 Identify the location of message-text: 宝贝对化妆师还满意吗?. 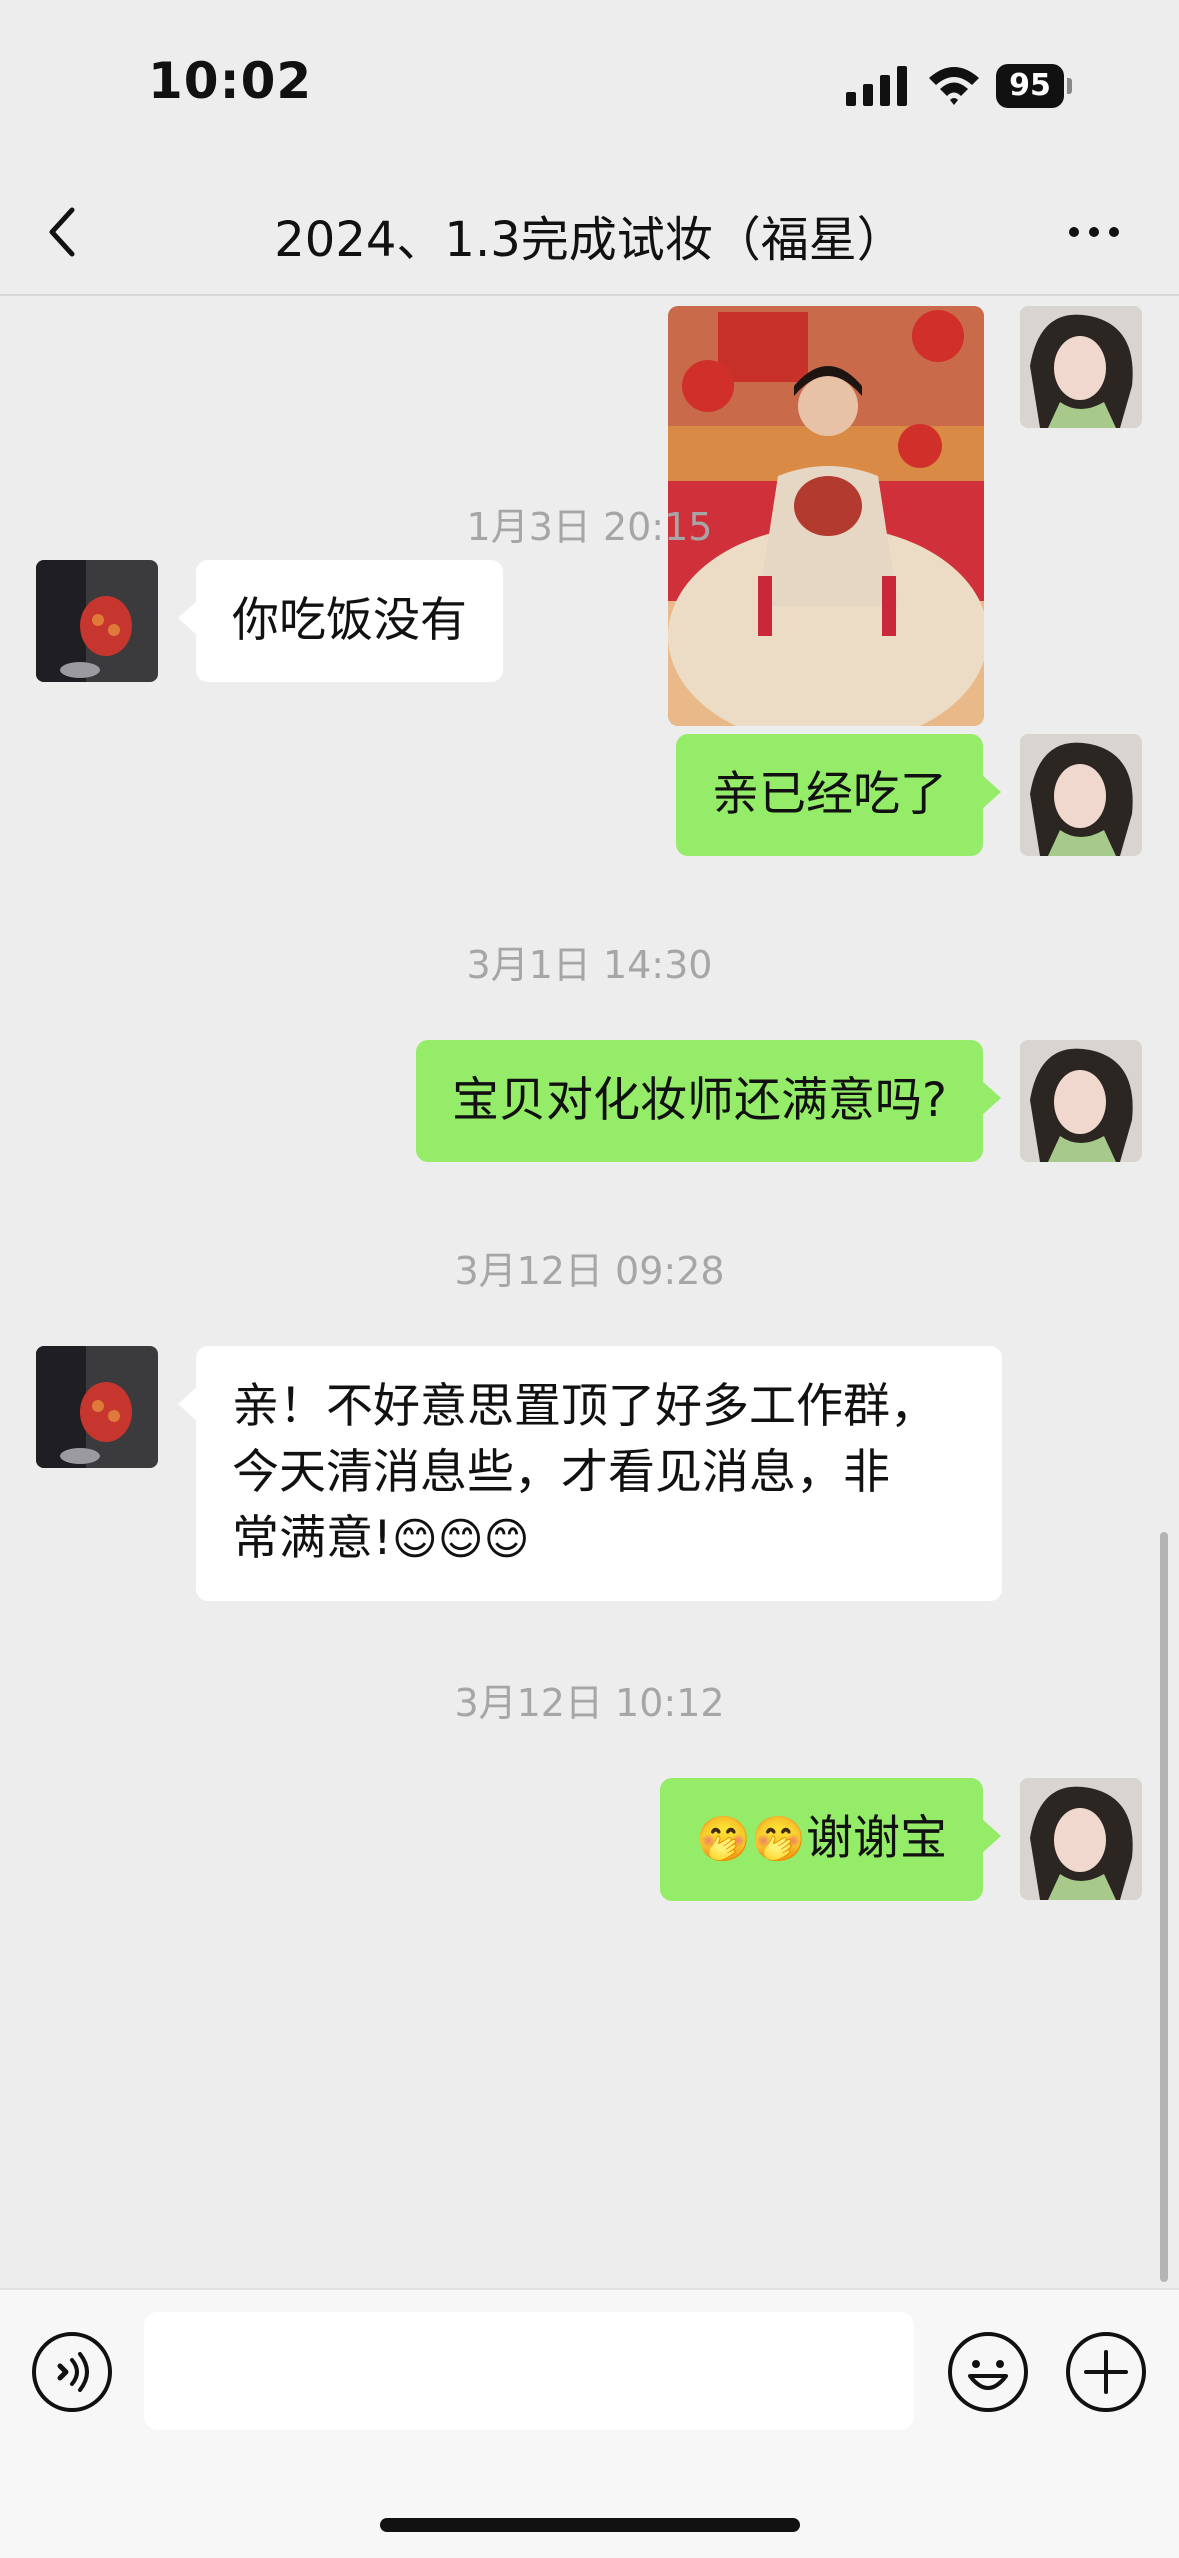
(699, 1100).